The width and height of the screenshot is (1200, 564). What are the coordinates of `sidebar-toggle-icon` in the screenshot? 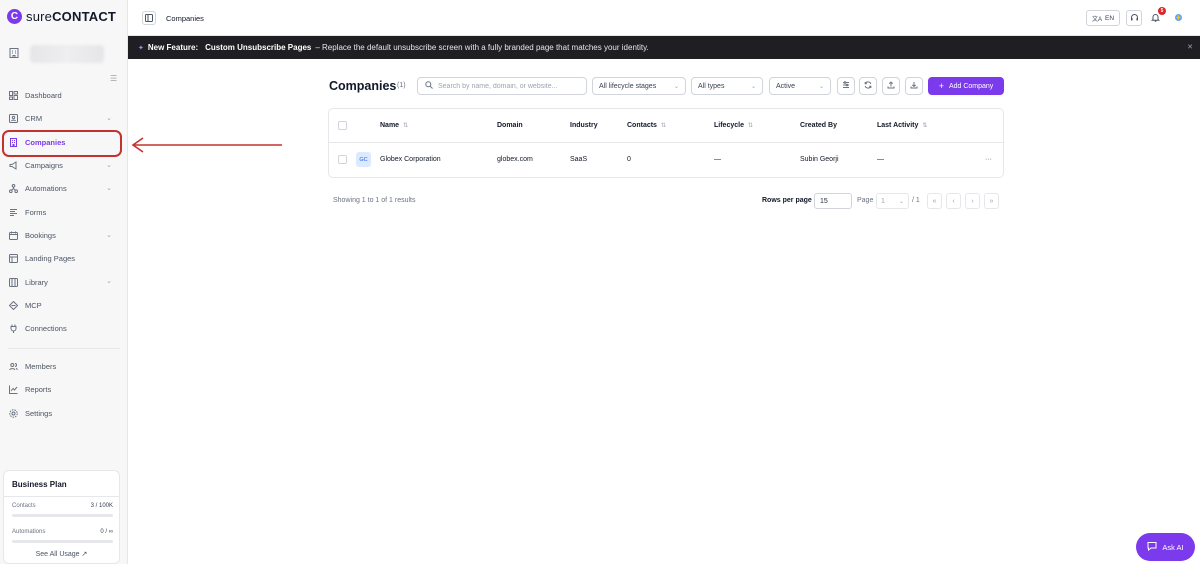 It's located at (149, 18).